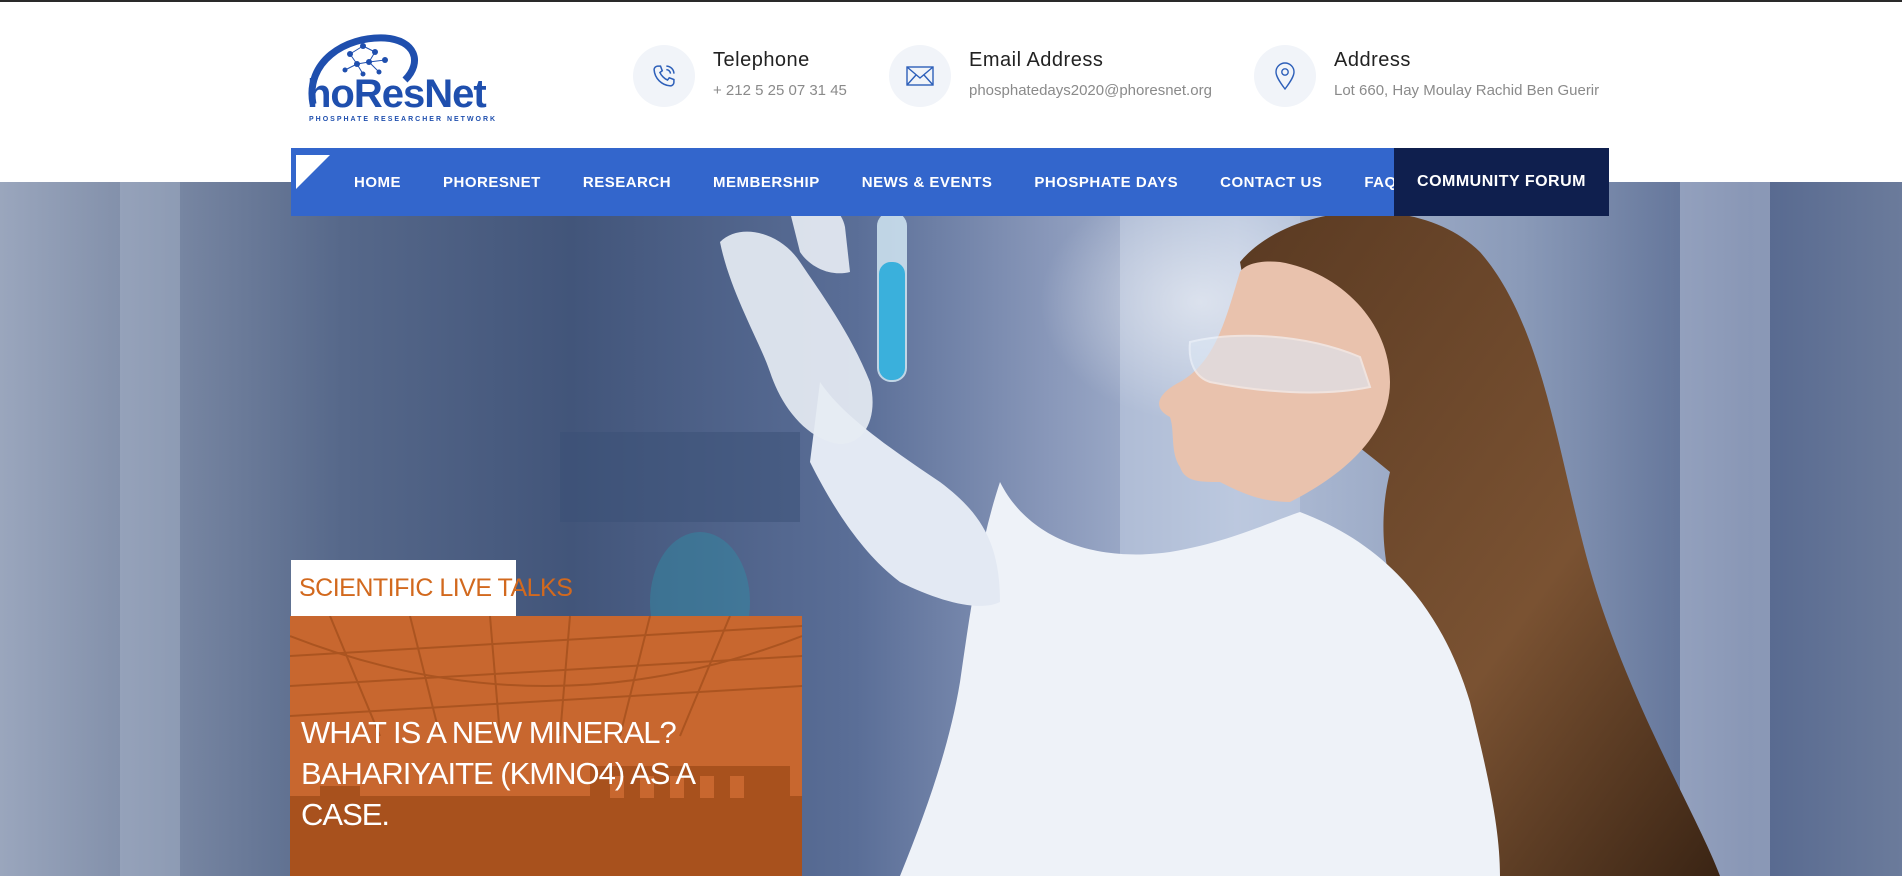 This screenshot has width=1902, height=876. Describe the element at coordinates (403, 119) in the screenshot. I see `logo-tagline: PHOSPHATE RESEARCHER NETWORK` at that location.